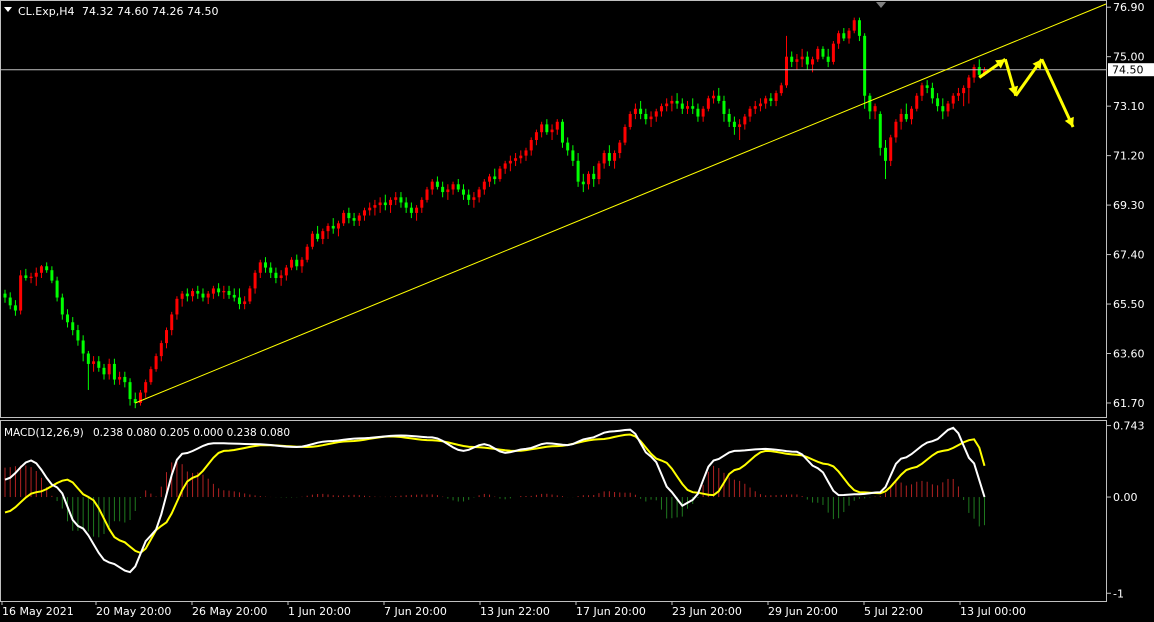 This screenshot has height=622, width=1154. I want to click on time-tick-label: 16 May 2021, so click(38, 611).